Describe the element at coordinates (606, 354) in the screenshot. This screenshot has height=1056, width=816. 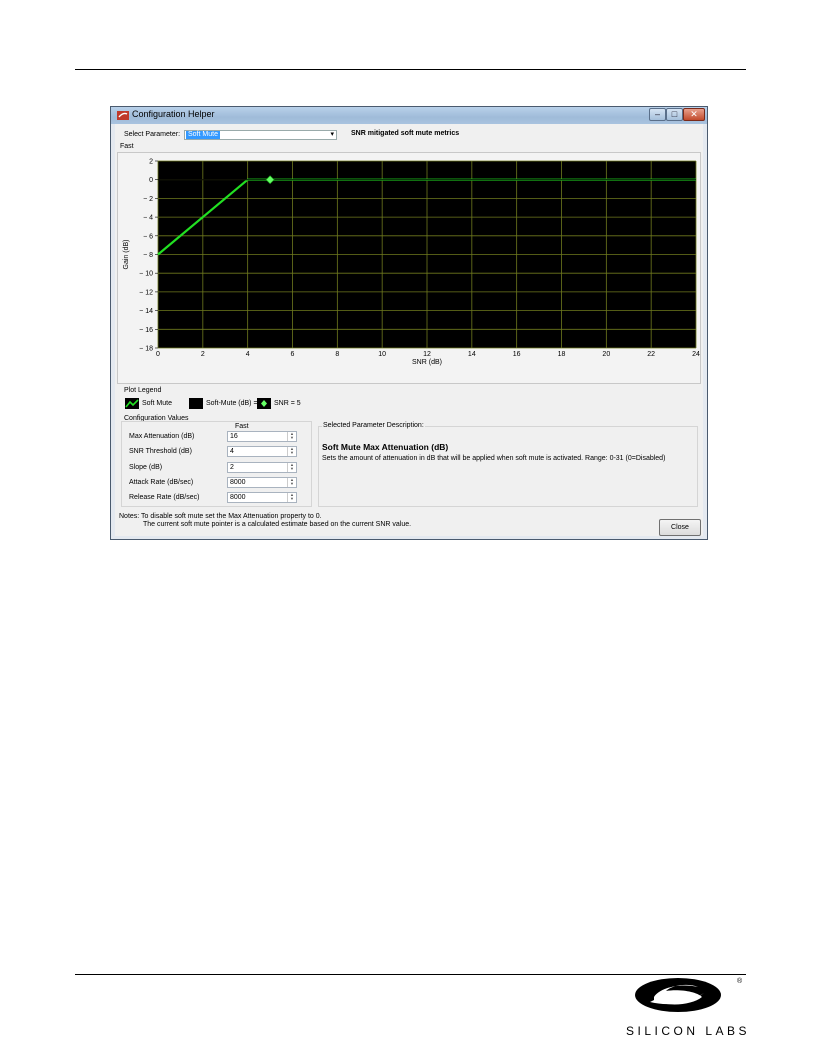
I see `x-tick-label: 20` at that location.